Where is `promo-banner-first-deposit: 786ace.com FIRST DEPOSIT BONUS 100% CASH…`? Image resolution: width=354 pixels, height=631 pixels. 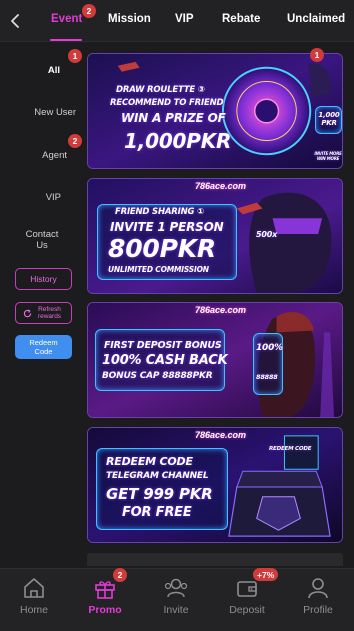 promo-banner-first-deposit: 786ace.com FIRST DEPOSIT BONUS 100% CASH… is located at coordinates (215, 360).